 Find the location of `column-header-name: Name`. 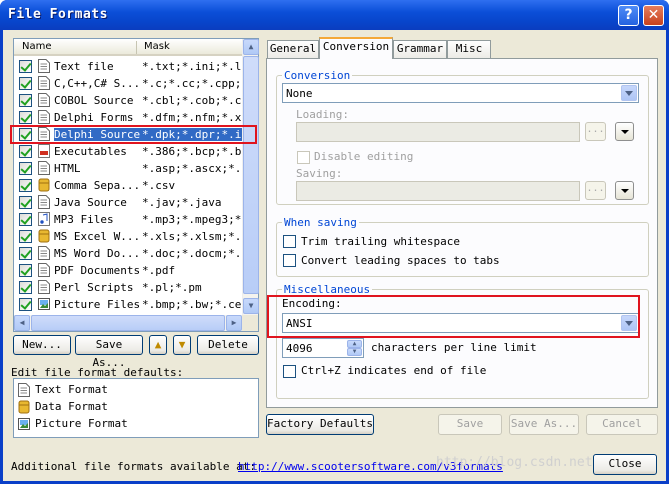

column-header-name: Name is located at coordinates (37, 46).